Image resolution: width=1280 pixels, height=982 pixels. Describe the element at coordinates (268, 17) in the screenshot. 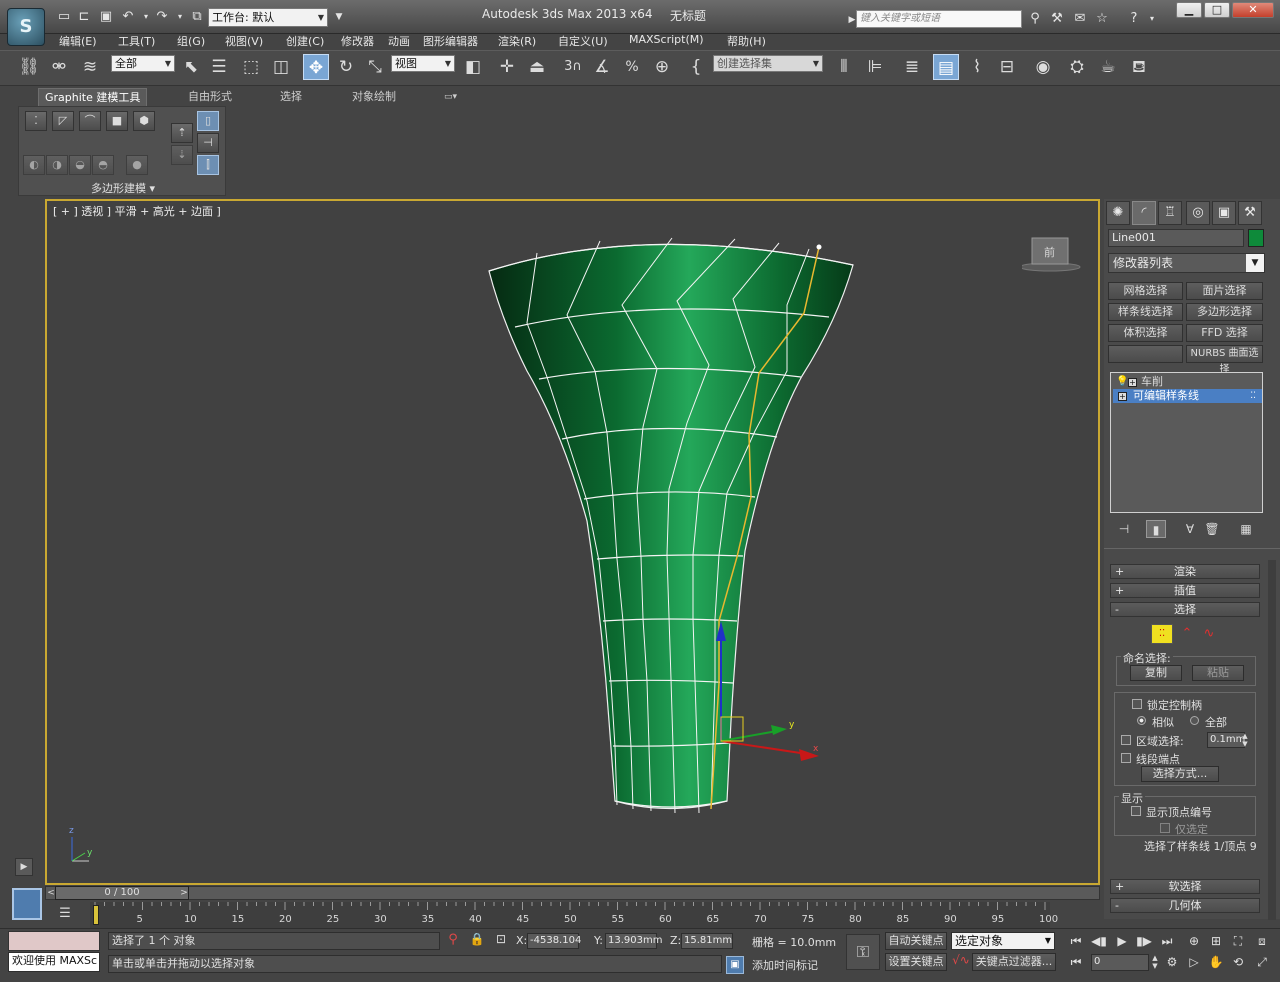

I see `workspace-dropdown: 工作台: 默认 ▼` at that location.